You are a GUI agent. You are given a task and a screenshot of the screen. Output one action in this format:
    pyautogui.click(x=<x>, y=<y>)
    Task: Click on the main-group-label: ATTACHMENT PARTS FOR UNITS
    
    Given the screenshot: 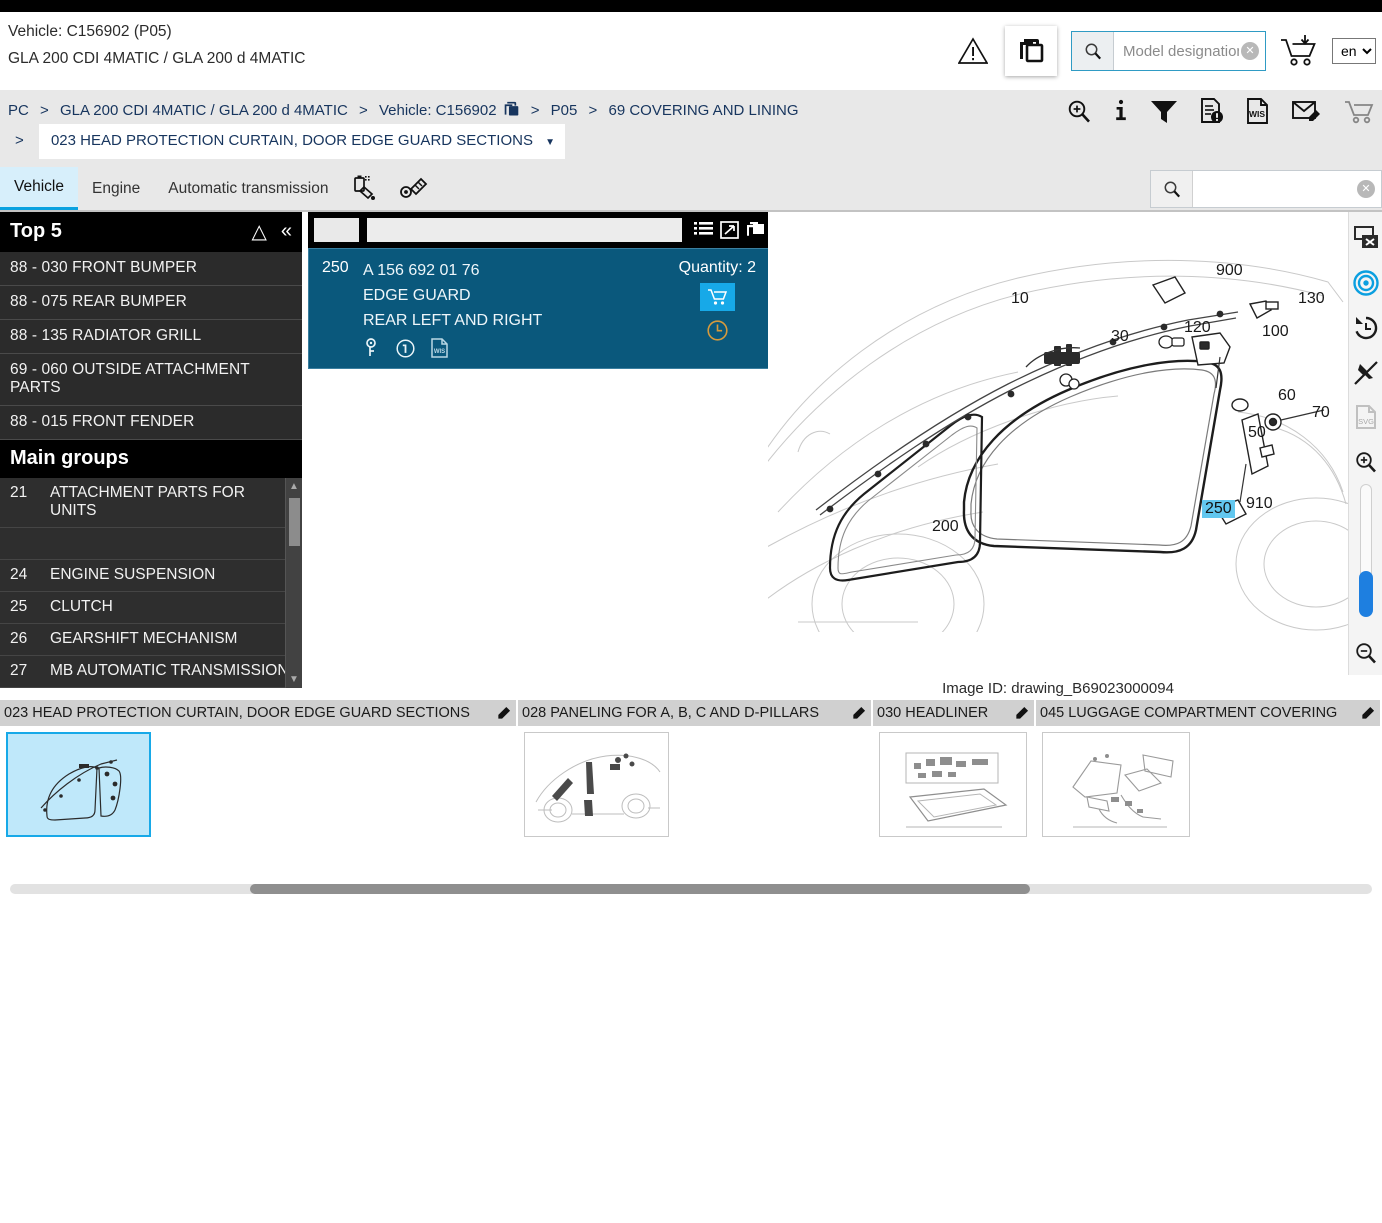 What is the action you would take?
    pyautogui.click(x=147, y=501)
    